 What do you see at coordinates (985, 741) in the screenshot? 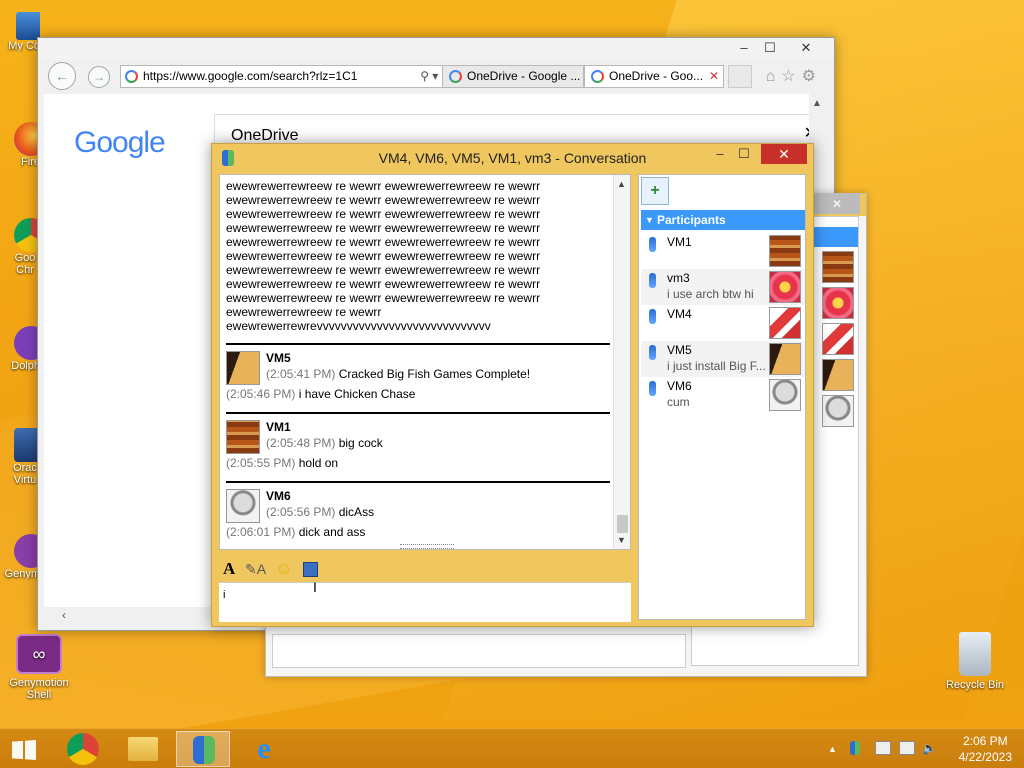
I see `clock-time: 2:06 PM` at bounding box center [985, 741].